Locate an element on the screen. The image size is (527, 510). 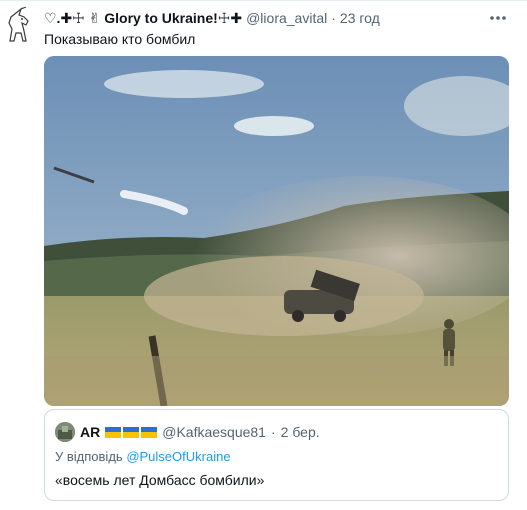
quoted-tweet-text: «восемь лет Домбасс бомбили» is located at coordinates (160, 480).